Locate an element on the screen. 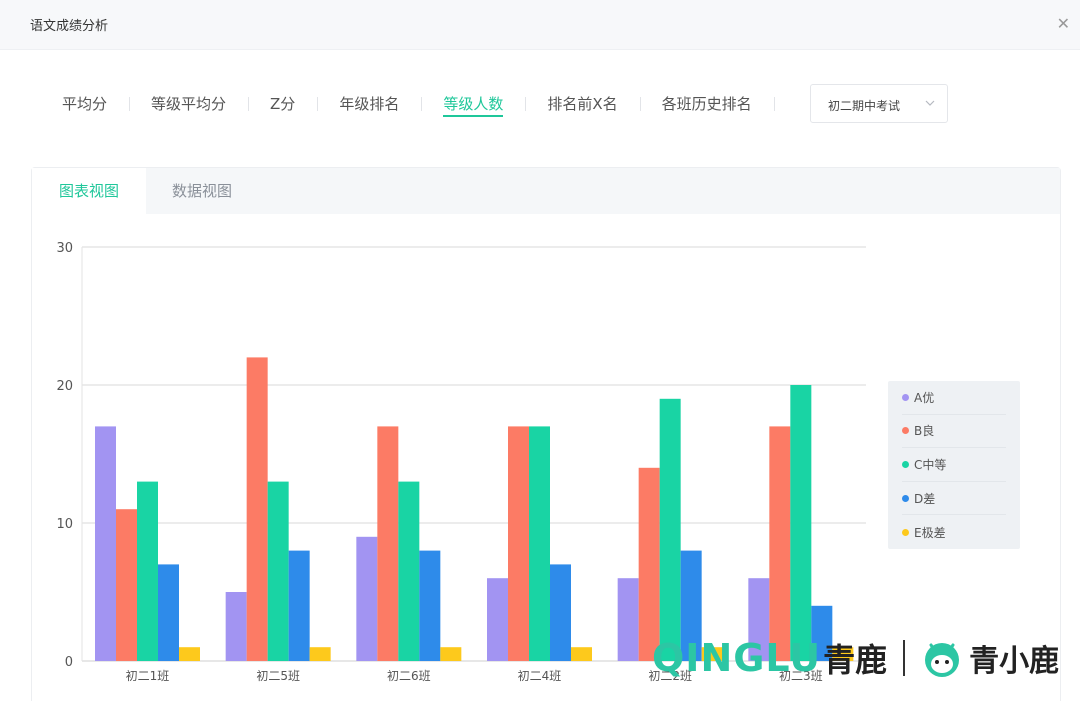 The width and height of the screenshot is (1080, 701). watermark-logo: QINGLU 青鹿 青小鹿 is located at coordinates (855, 658).